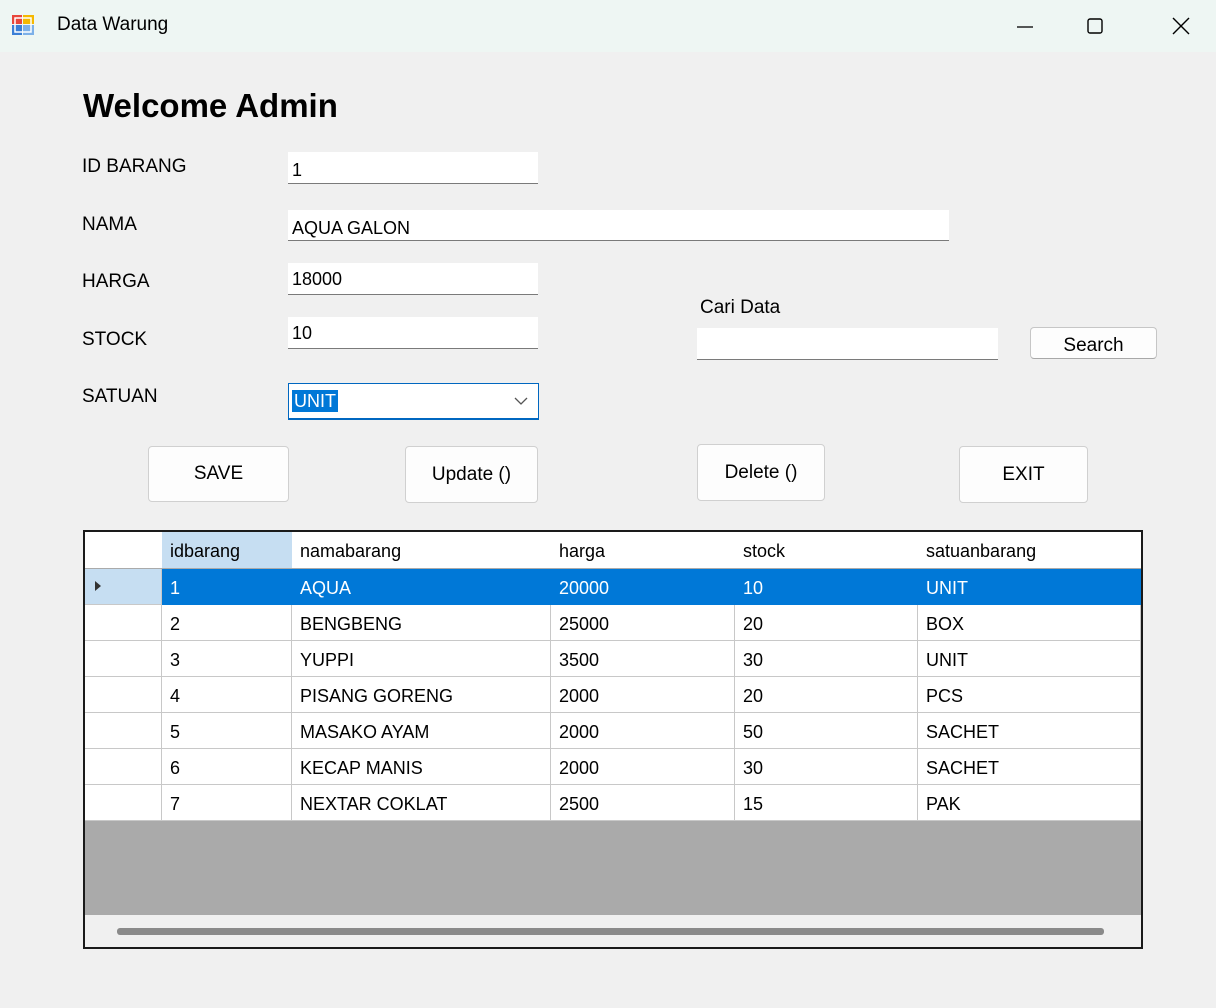  Describe the element at coordinates (826, 587) in the screenshot. I see `cell-stock: 10` at that location.